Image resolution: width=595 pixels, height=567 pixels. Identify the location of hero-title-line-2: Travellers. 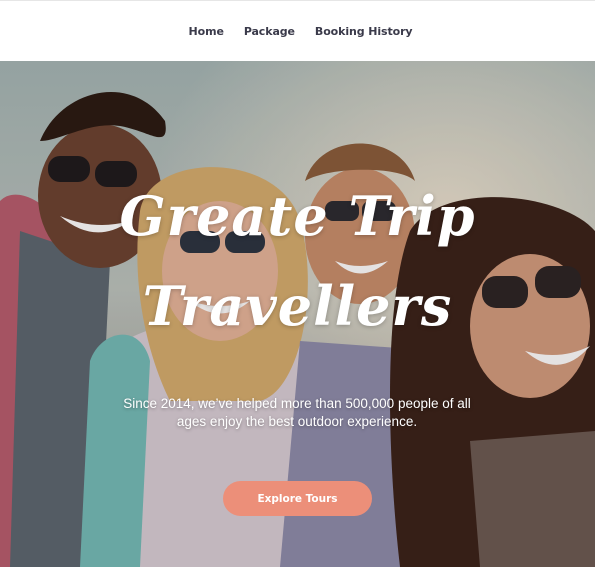
(297, 306).